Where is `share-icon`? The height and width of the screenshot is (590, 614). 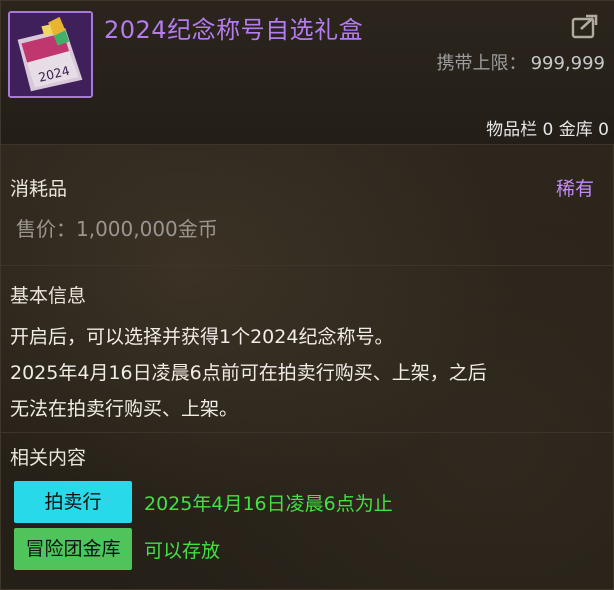 share-icon is located at coordinates (586, 26).